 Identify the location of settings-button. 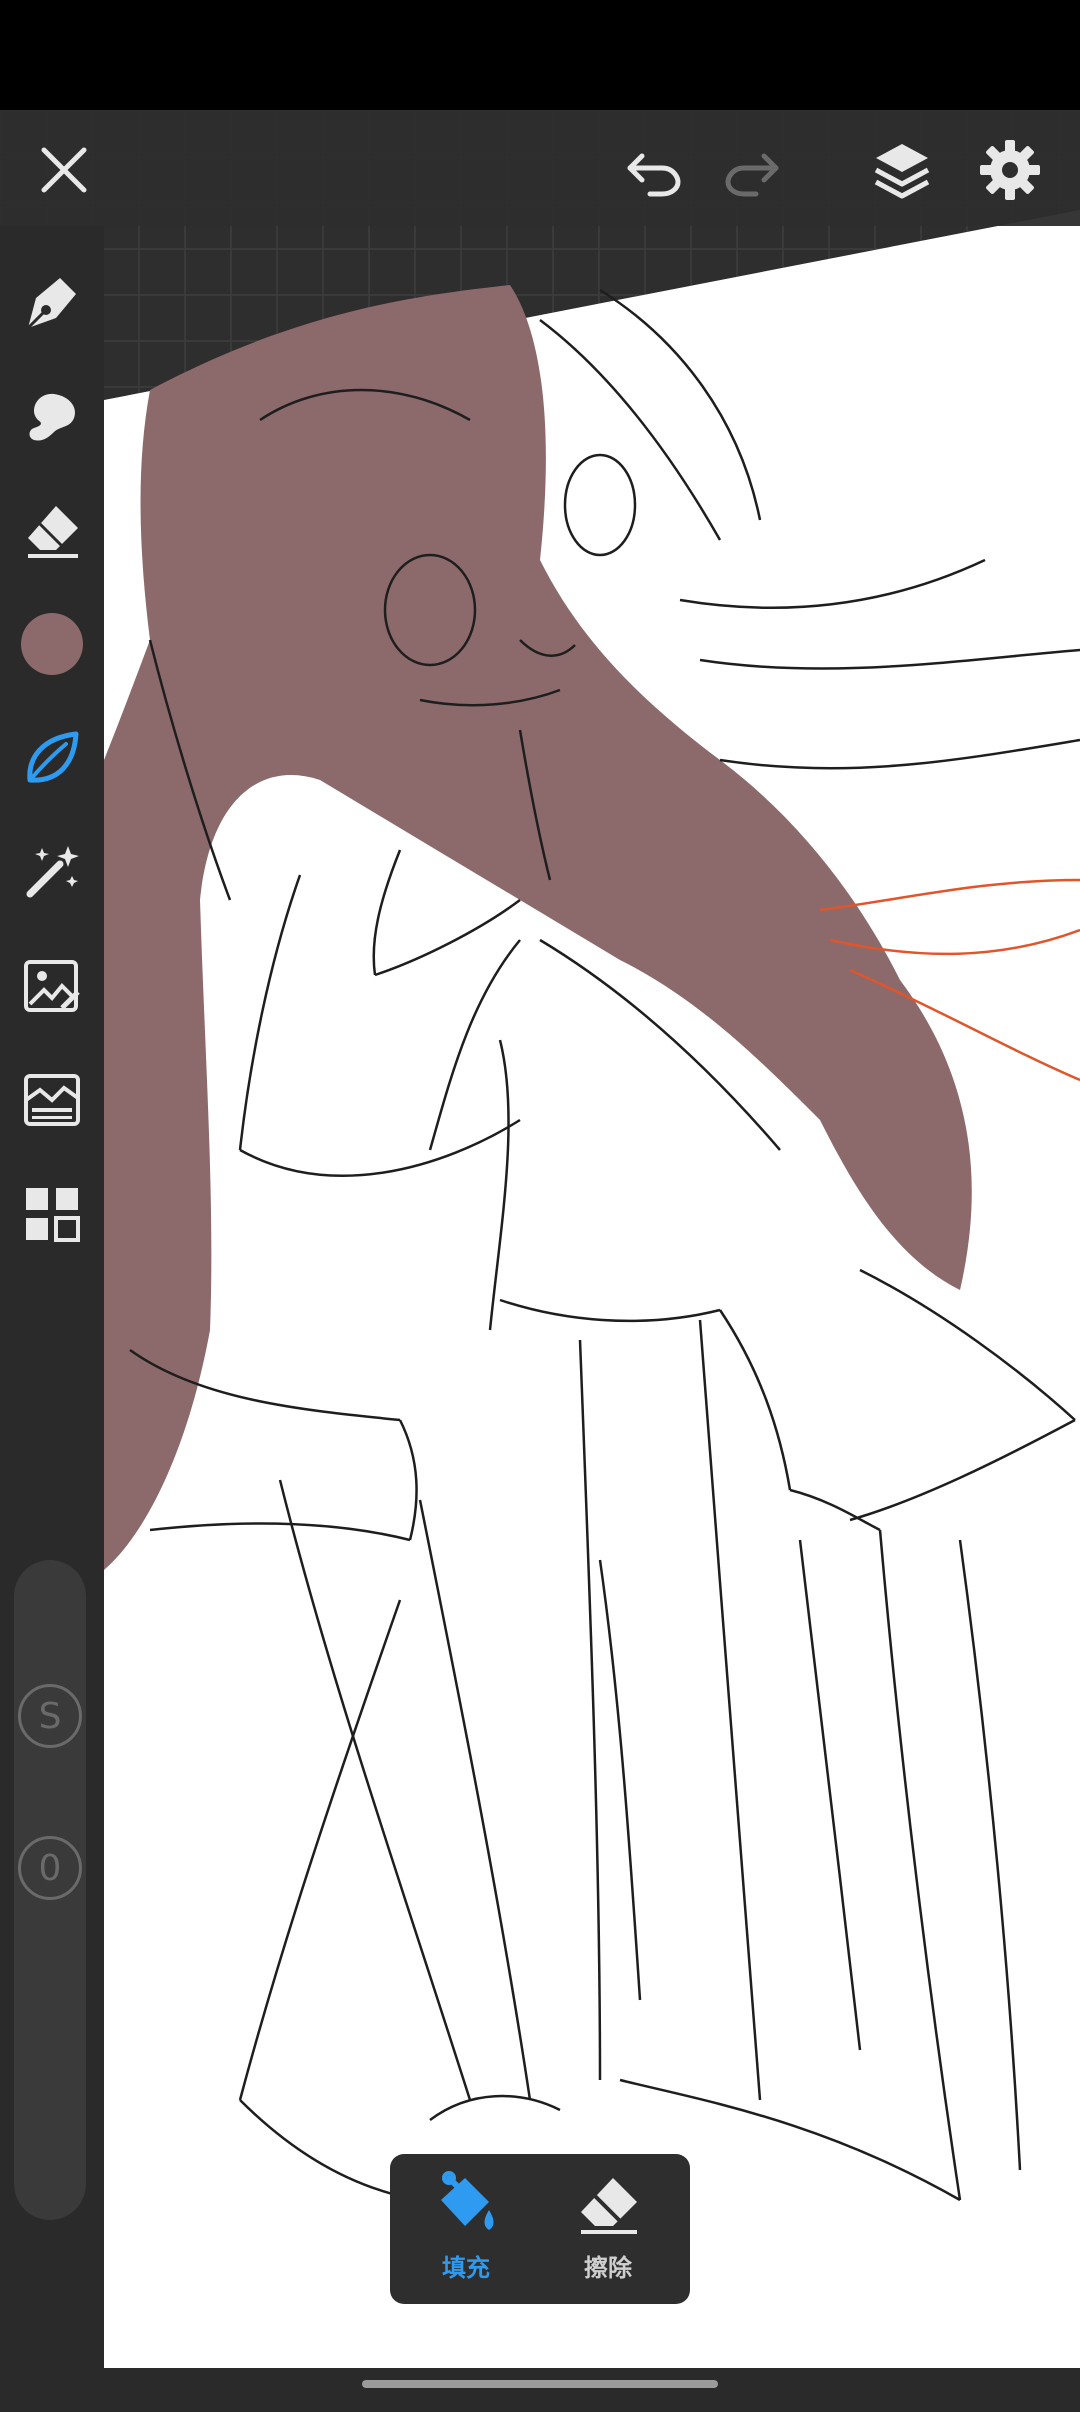
(1010, 170).